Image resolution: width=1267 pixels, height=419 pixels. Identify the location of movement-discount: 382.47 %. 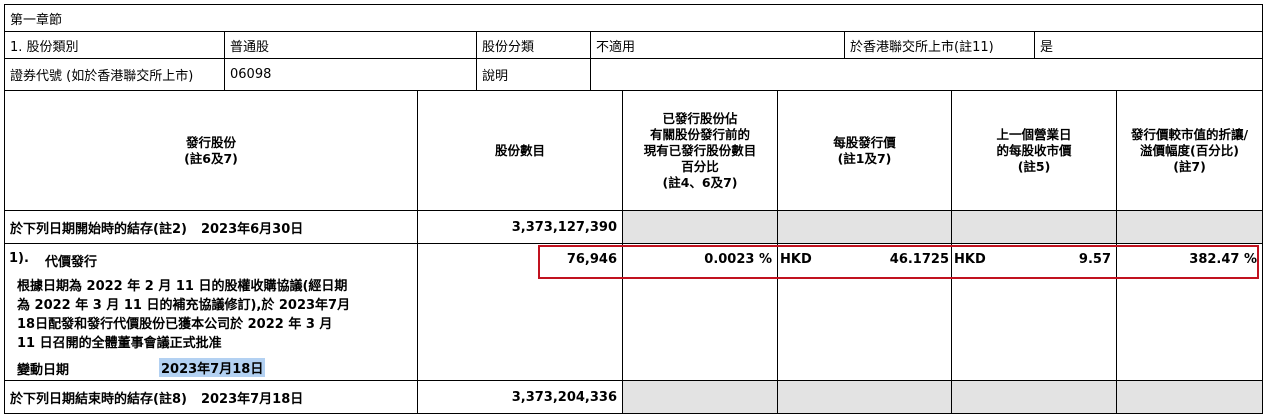
(1189, 312).